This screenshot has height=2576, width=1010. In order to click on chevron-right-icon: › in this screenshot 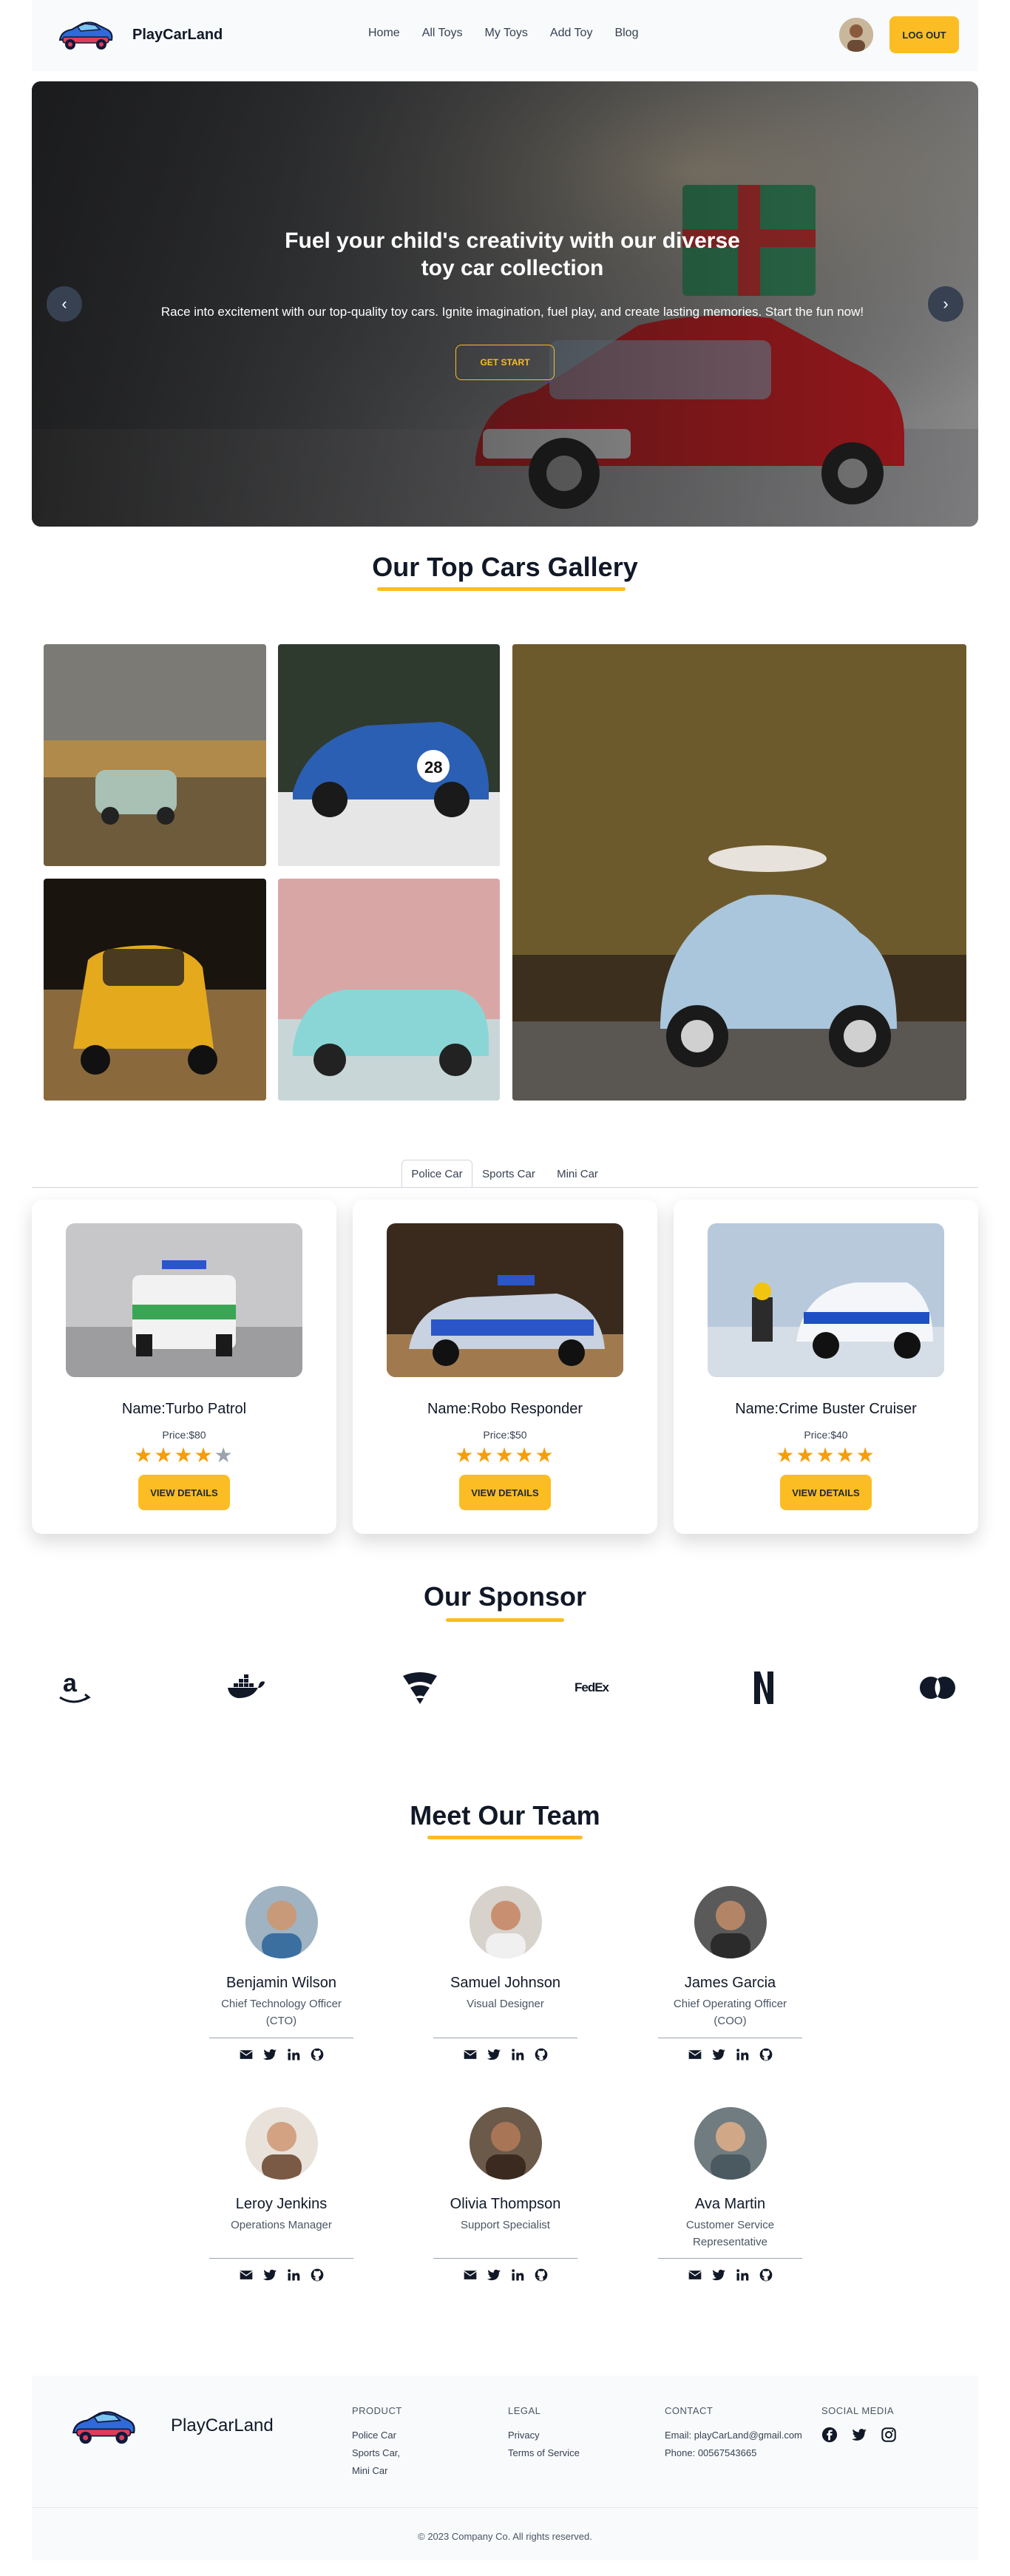, I will do `click(946, 303)`.